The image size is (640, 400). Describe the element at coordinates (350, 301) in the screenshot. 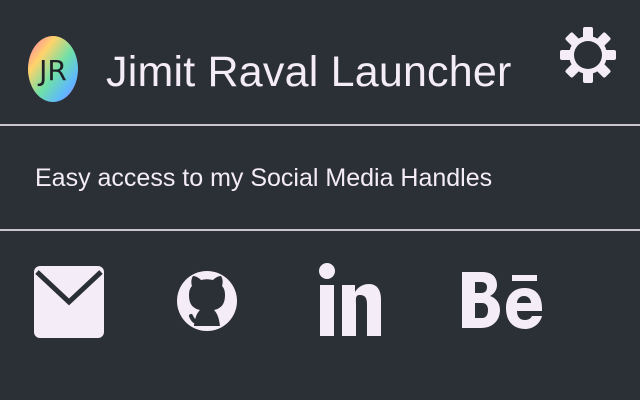

I see `linkedin-icon` at that location.